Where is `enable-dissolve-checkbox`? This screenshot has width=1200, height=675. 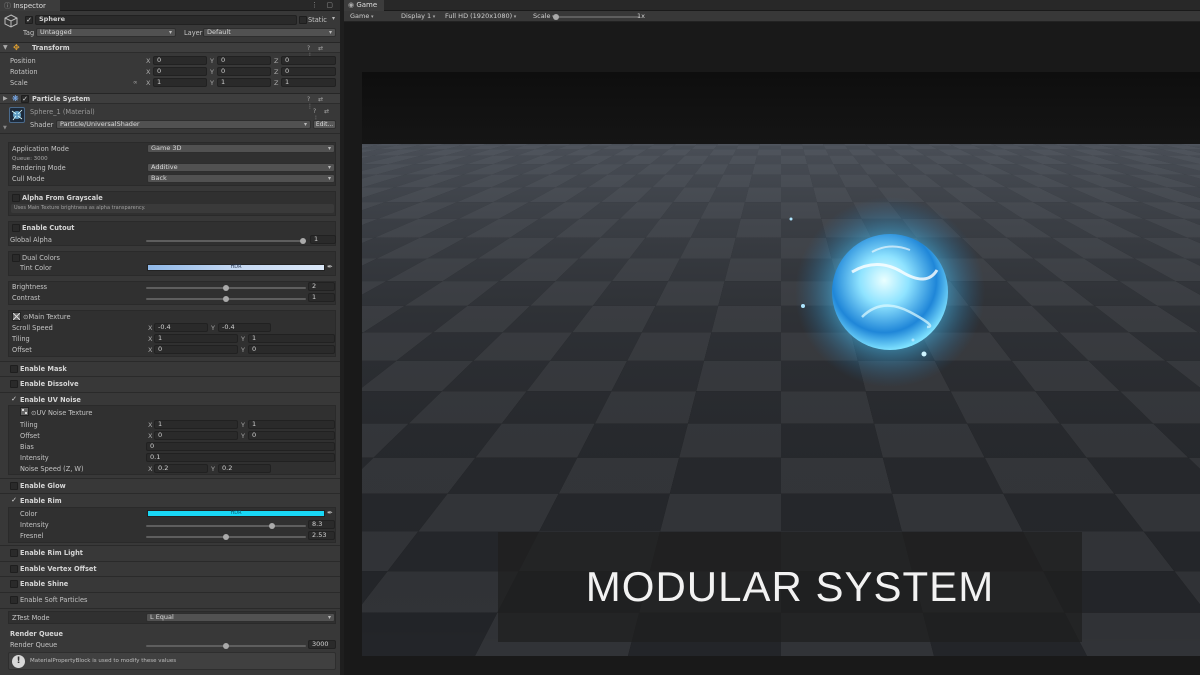
enable-dissolve-checkbox is located at coordinates (14, 384).